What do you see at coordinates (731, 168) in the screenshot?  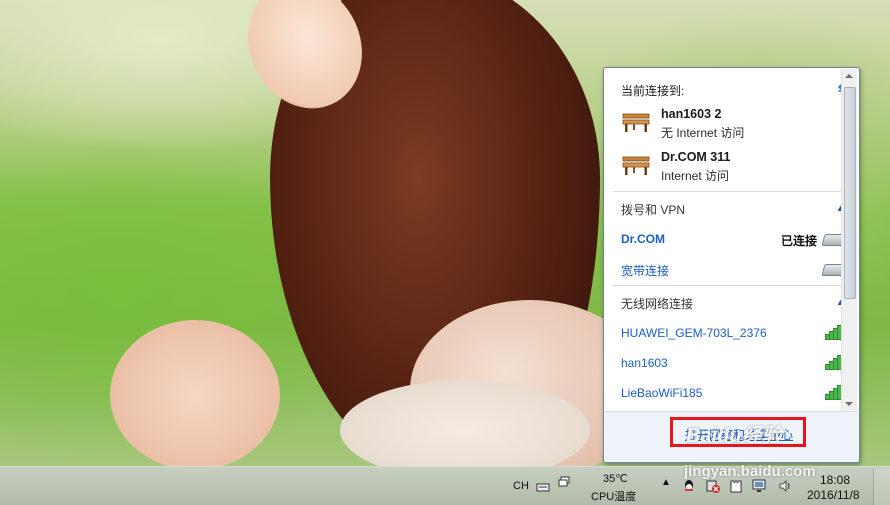 I see `connection-drcom: Dr.COM 311 Internet 访问` at bounding box center [731, 168].